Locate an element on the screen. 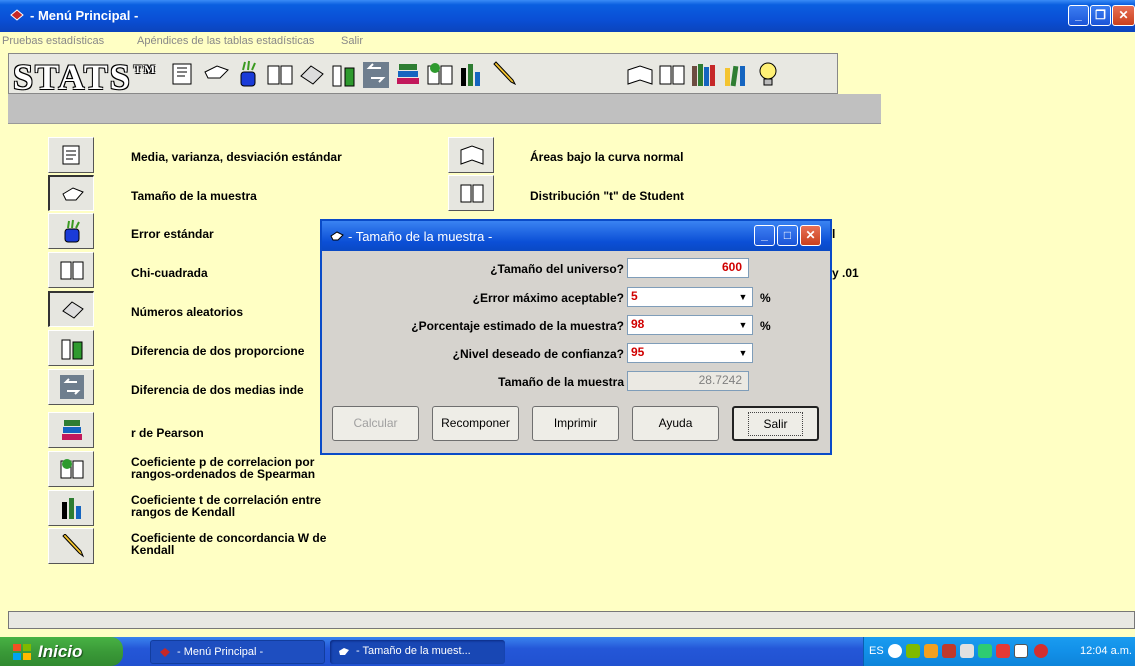  menu-salir: Salir is located at coordinates (352, 41).